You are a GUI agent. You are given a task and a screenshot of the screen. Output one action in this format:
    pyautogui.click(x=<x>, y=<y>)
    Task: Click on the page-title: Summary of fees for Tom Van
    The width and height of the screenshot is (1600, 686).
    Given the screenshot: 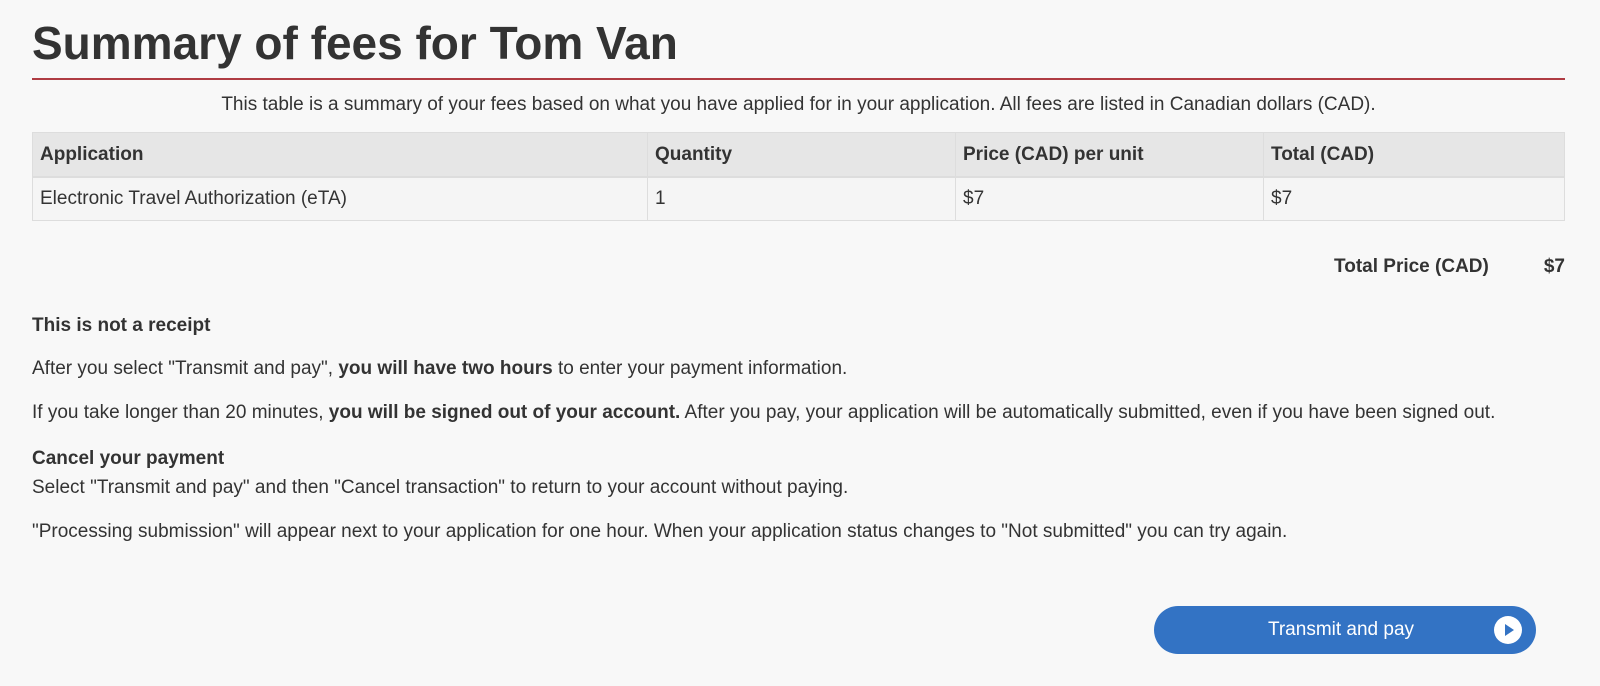 What is the action you would take?
    pyautogui.click(x=355, y=43)
    